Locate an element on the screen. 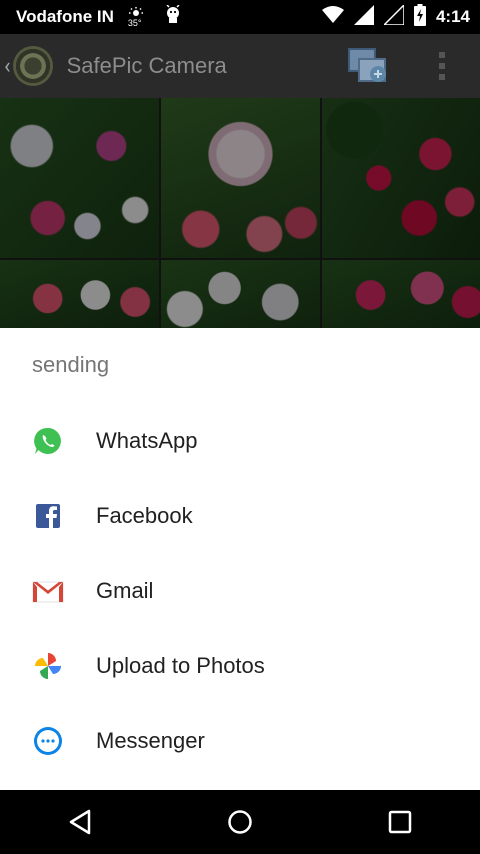  app-bar: ‹ SafePic Camera is located at coordinates (240, 66).